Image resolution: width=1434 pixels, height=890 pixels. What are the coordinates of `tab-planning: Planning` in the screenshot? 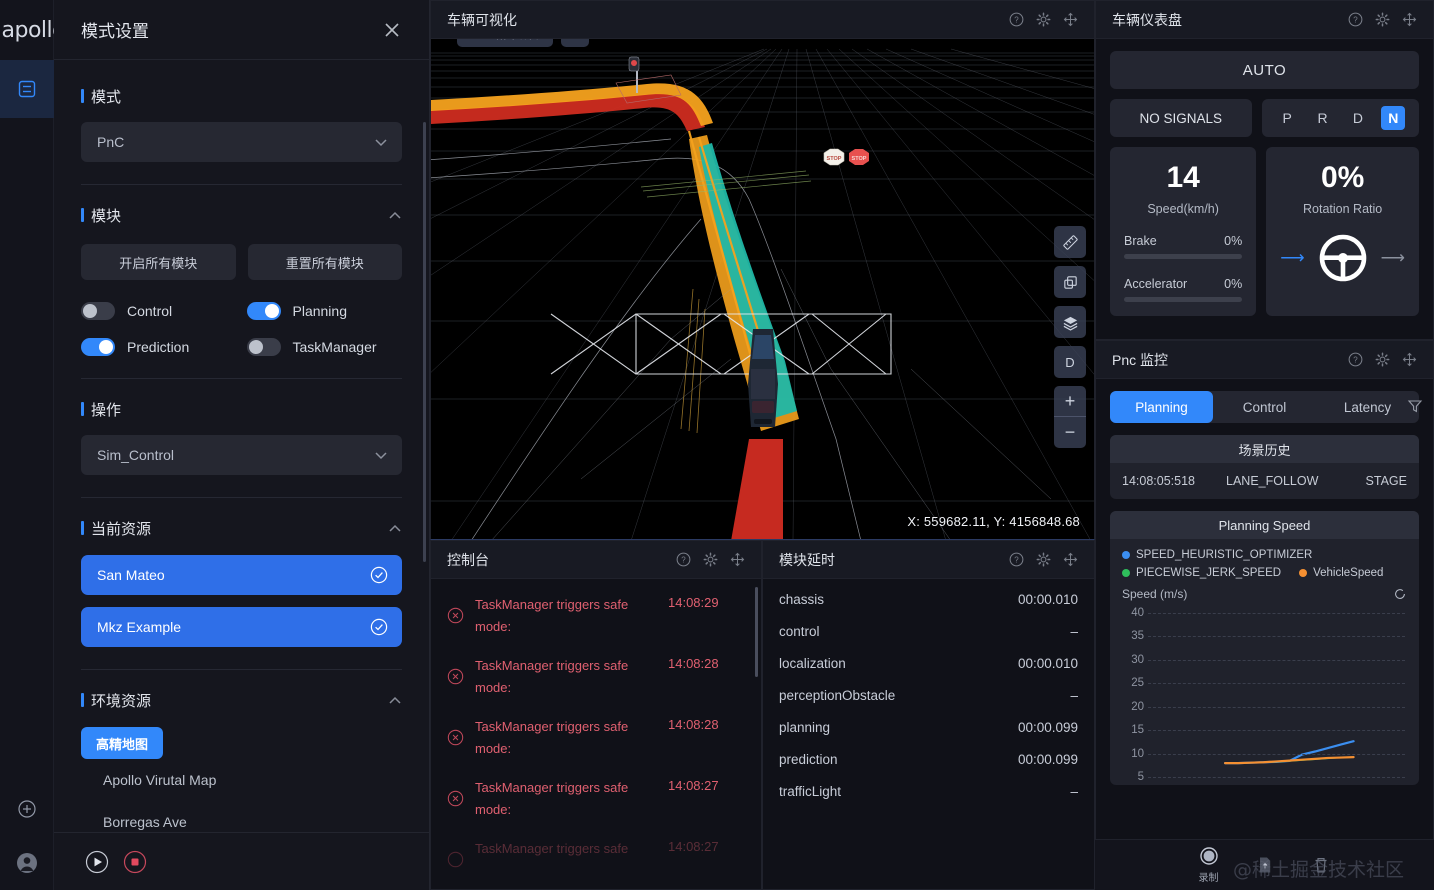 It's located at (1161, 407).